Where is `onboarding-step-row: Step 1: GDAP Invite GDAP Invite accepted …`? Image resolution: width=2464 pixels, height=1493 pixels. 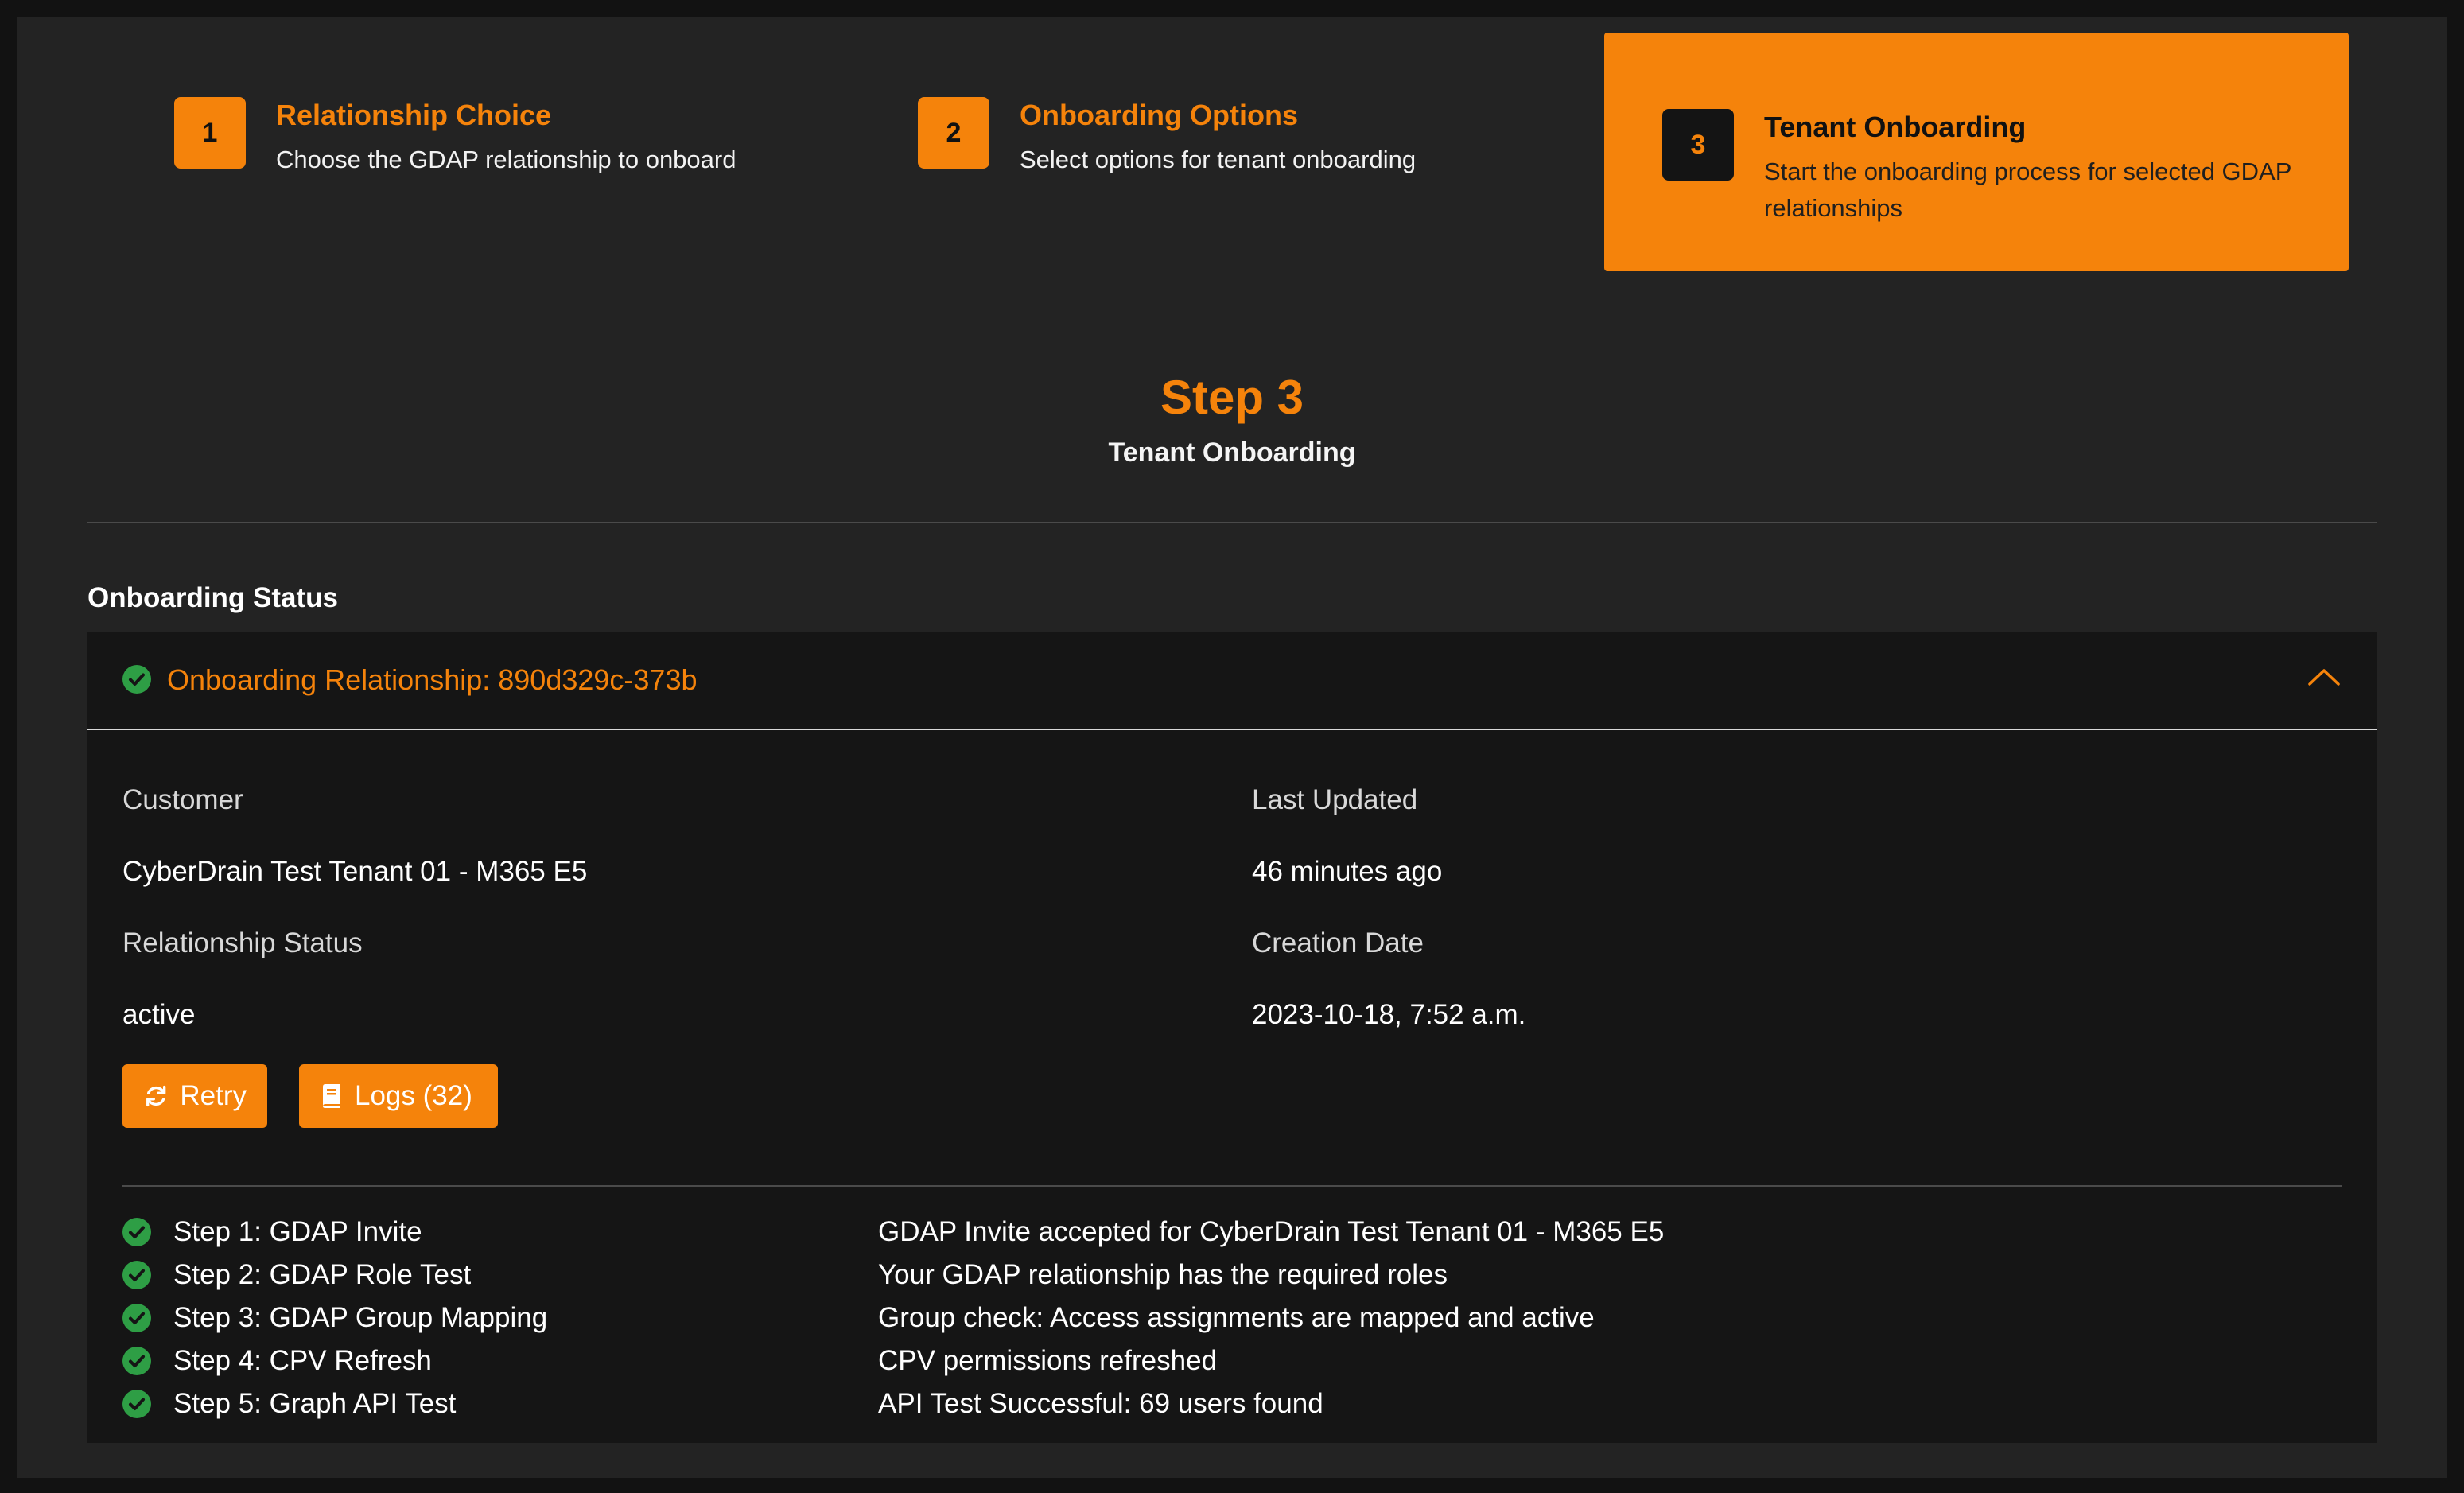
onboarding-step-row: Step 1: GDAP Invite GDAP Invite accepted … is located at coordinates (1232, 1232).